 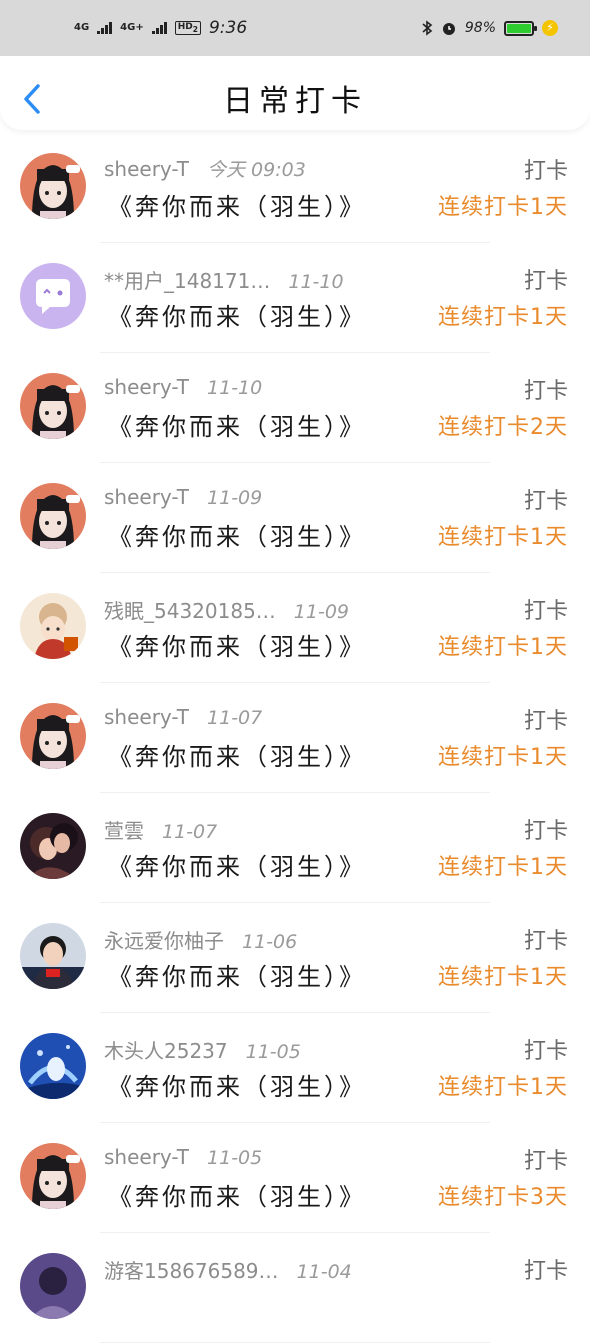 What do you see at coordinates (228, 28) in the screenshot?
I see `clock: 9:36` at bounding box center [228, 28].